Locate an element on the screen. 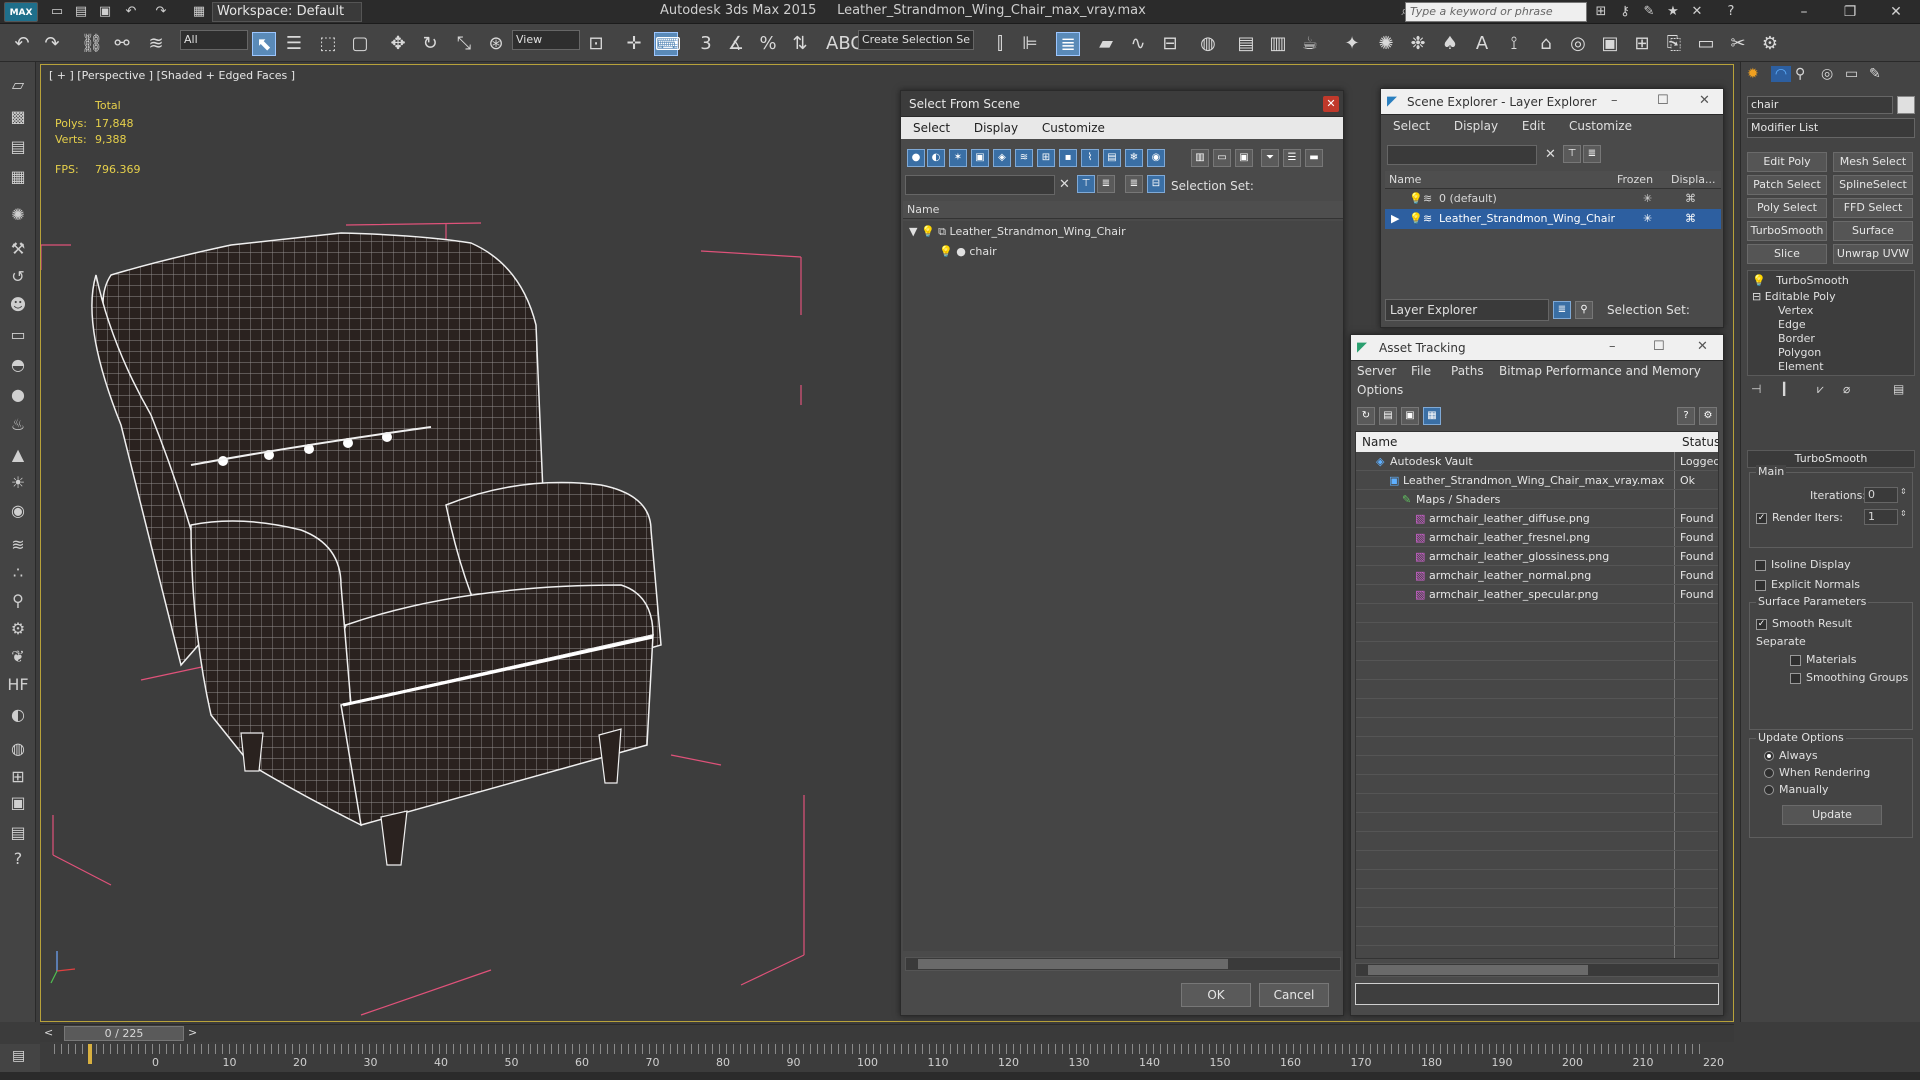  time-slider-thumb: 0 / 225 is located at coordinates (124, 1033).